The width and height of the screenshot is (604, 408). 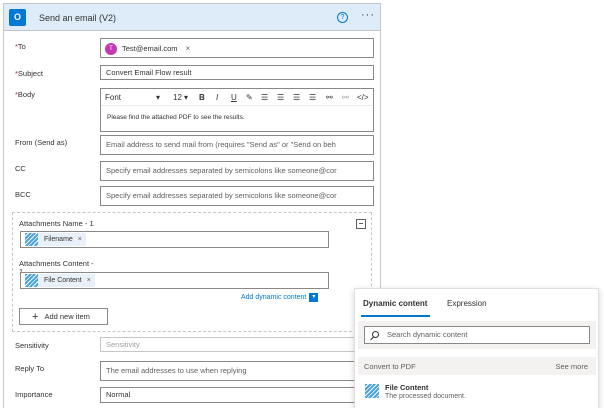 I want to click on sensitivity-dropdown: Sensitivity ▾, so click(x=237, y=344).